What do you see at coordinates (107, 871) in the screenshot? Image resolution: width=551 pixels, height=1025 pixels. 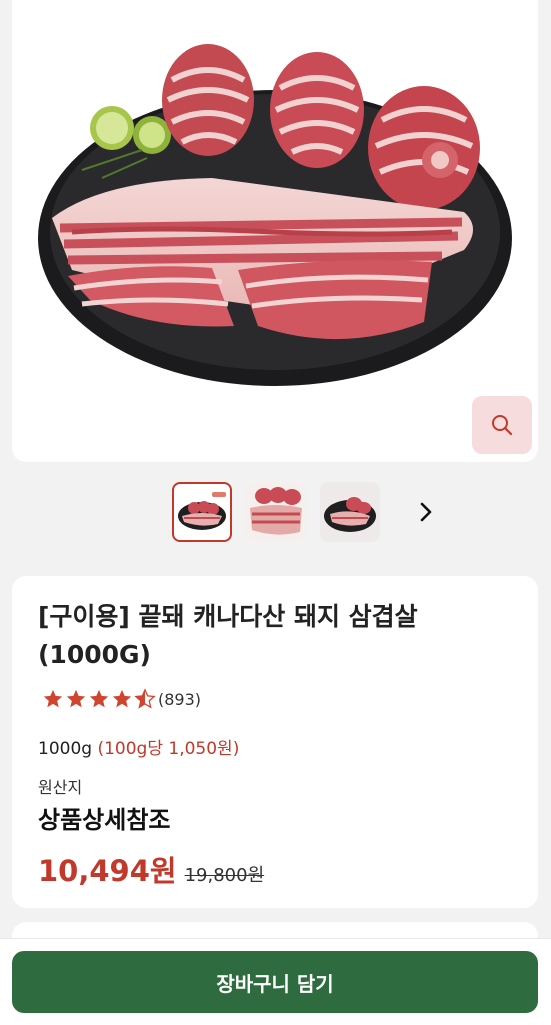 I see `sale-price: 10,494원` at bounding box center [107, 871].